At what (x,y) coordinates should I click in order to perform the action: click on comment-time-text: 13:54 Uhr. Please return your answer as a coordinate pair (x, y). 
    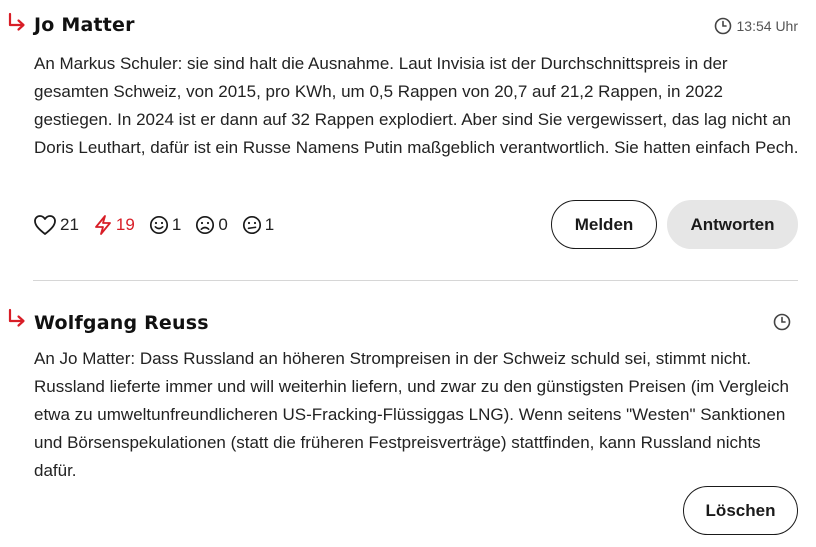
    Looking at the image, I should click on (767, 26).